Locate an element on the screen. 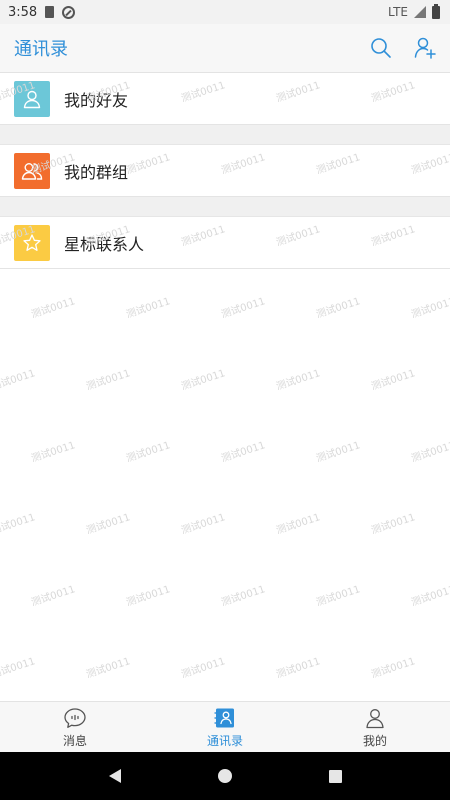 The height and width of the screenshot is (800, 450). profile-icon is located at coordinates (375, 718).